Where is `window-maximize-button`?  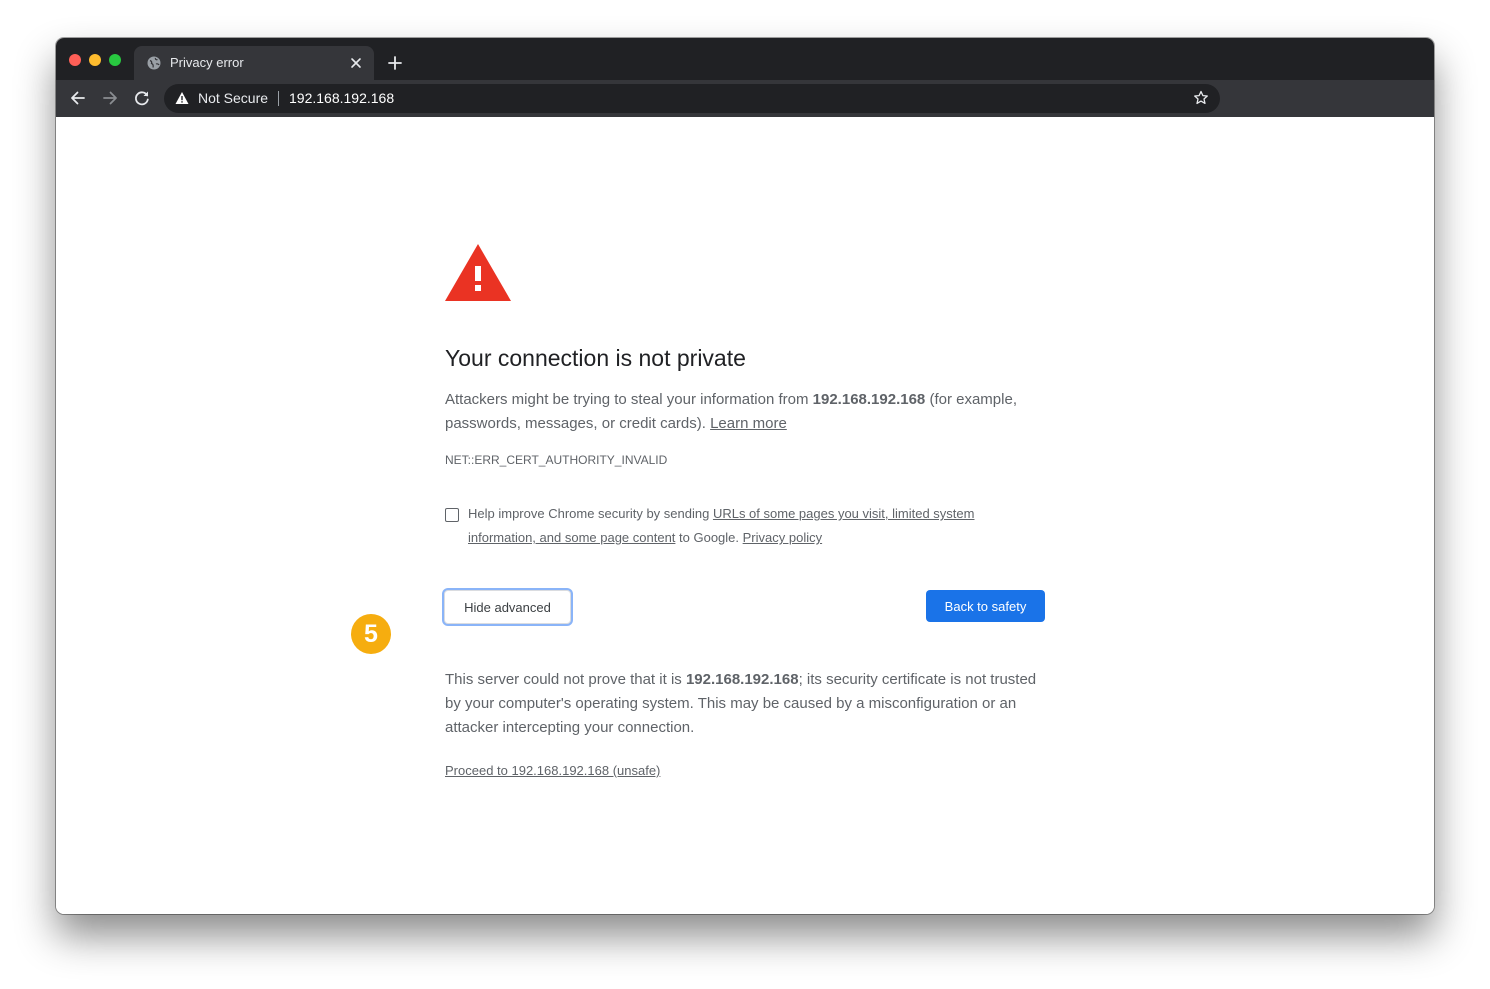 window-maximize-button is located at coordinates (115, 60).